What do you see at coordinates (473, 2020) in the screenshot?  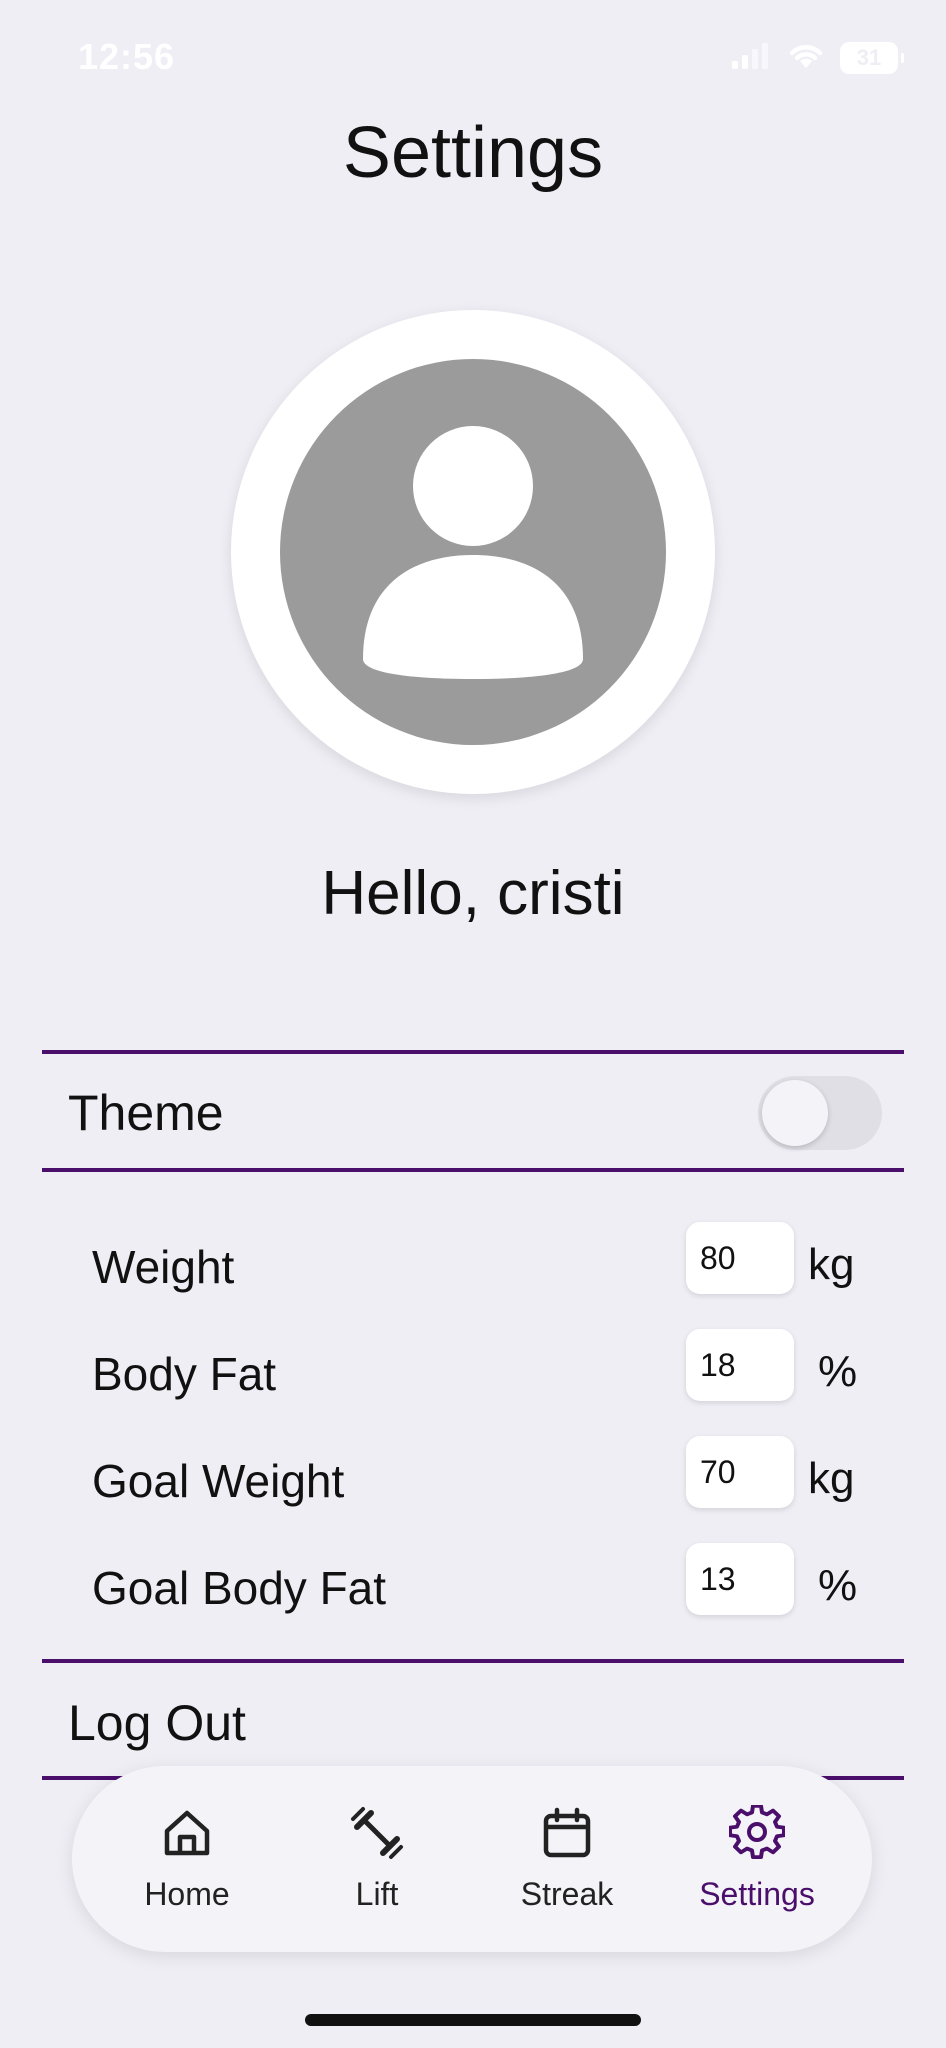 I see `home-indicator` at bounding box center [473, 2020].